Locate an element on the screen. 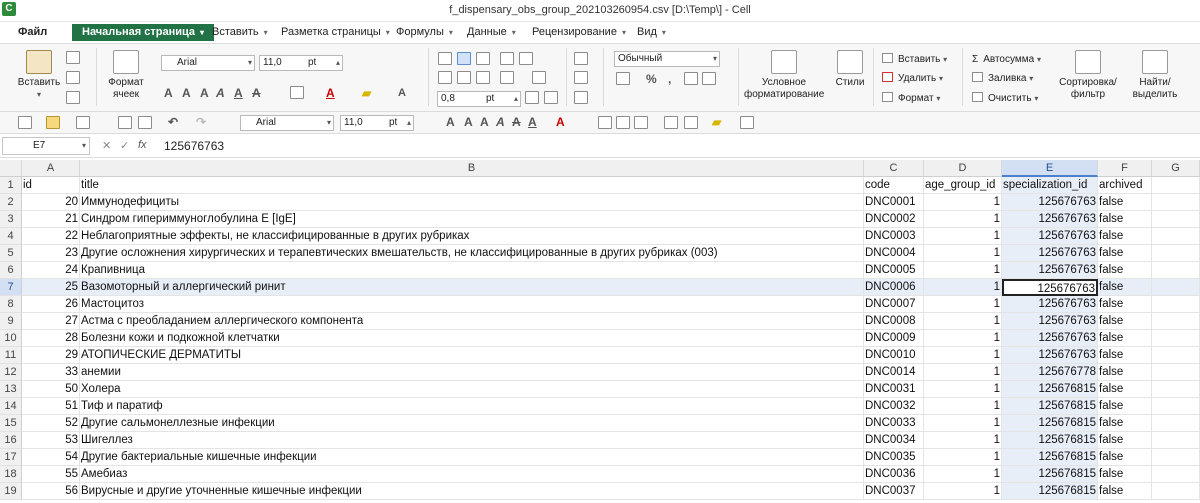 This screenshot has width=1200, height=503. decrease-decimal-icon is located at coordinates (709, 78).